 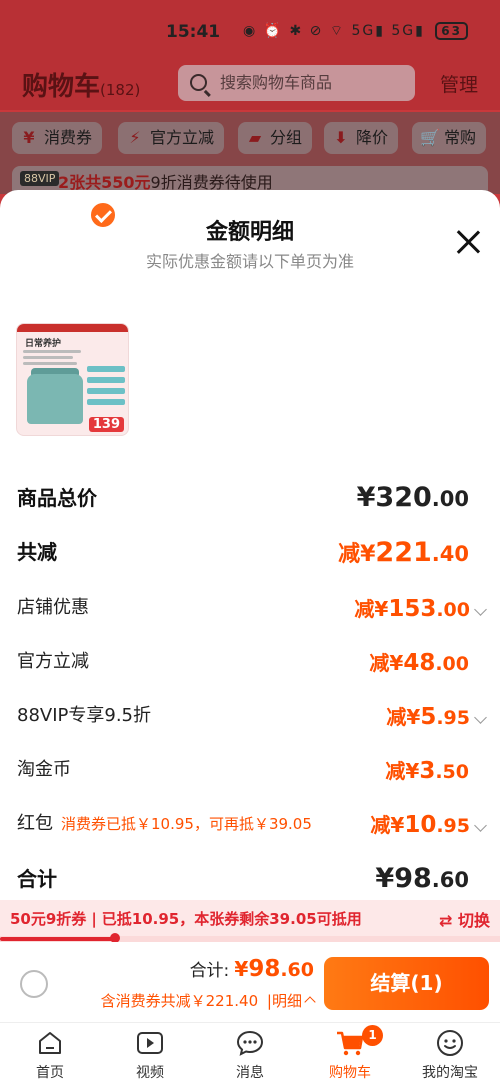 I want to click on tab-video: 视频, so click(x=150, y=1054).